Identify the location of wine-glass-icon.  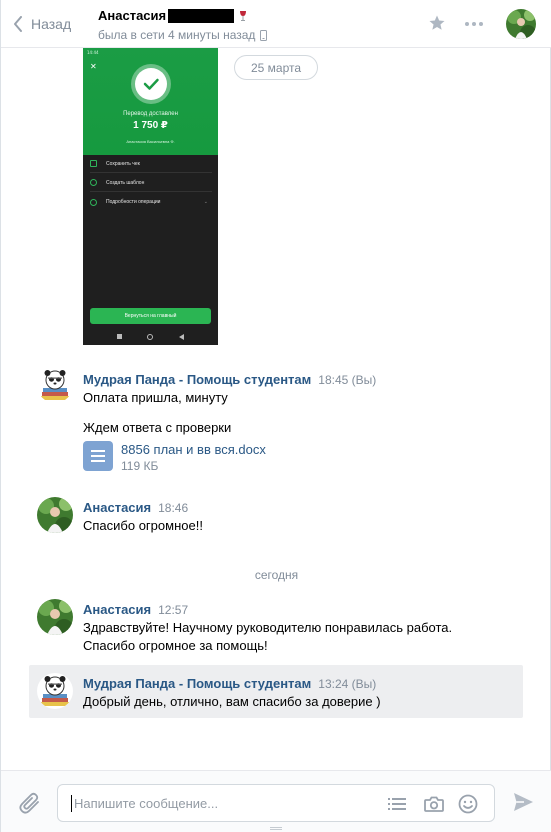
(243, 15).